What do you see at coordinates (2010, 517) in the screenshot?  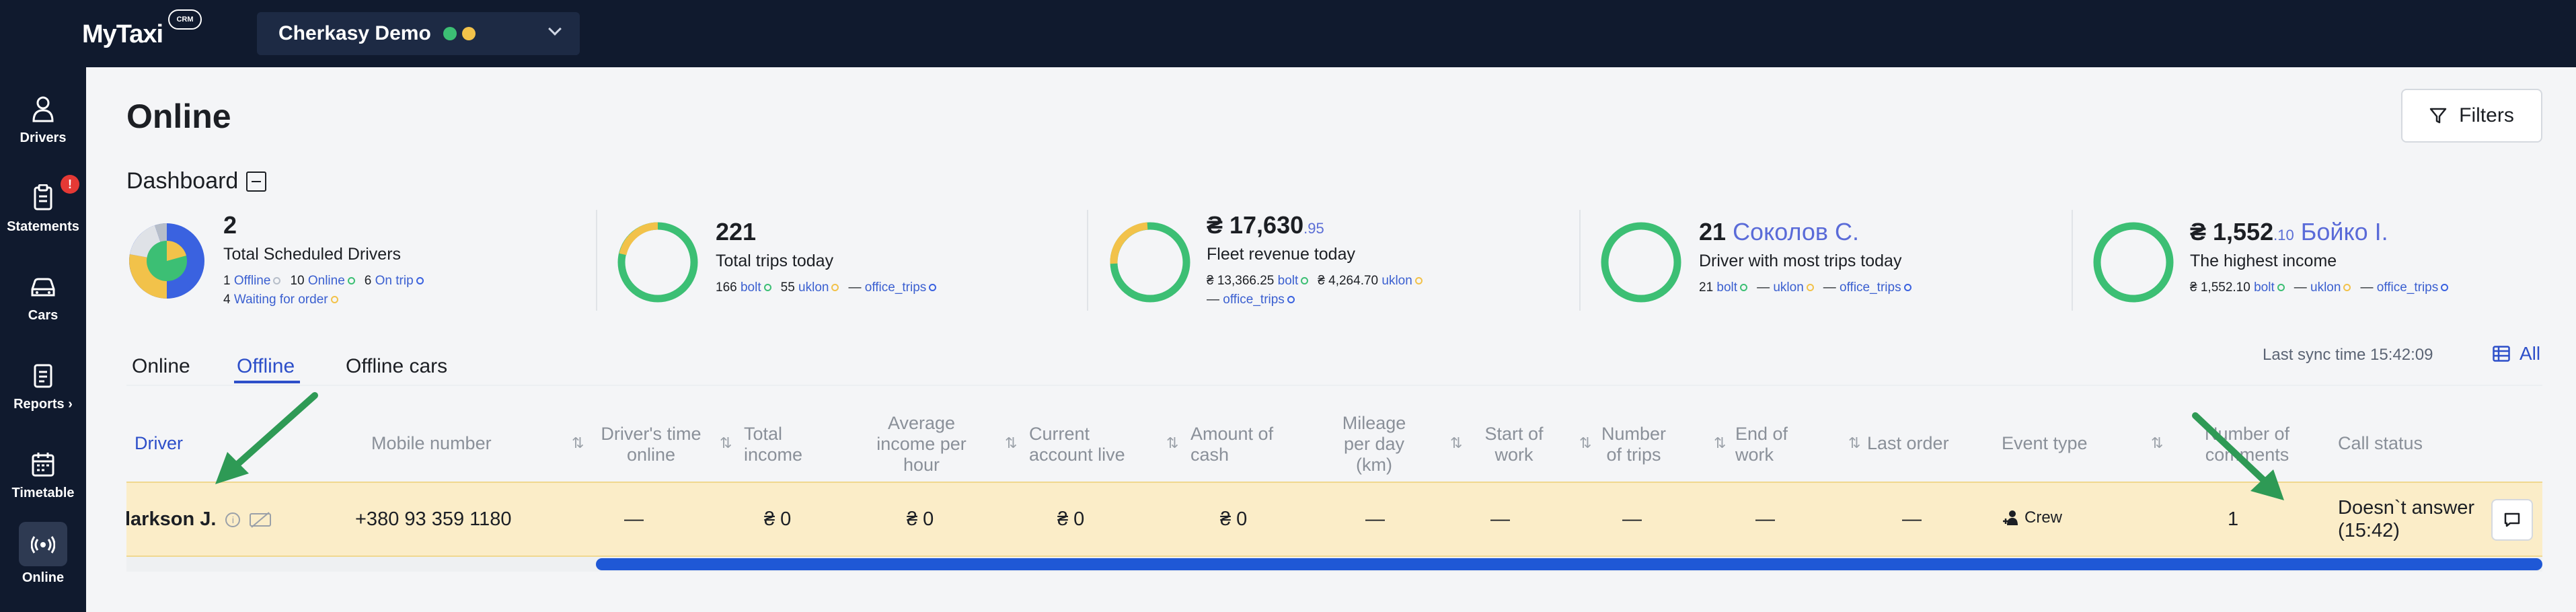 I see `crew-icon` at bounding box center [2010, 517].